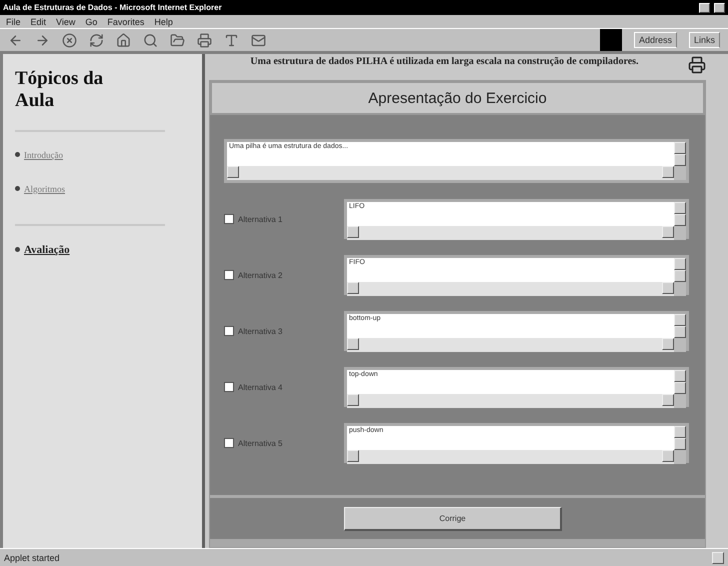 The height and width of the screenshot is (566, 728). Describe the element at coordinates (260, 219) in the screenshot. I see `alternative-label: Alternativa 1` at that location.